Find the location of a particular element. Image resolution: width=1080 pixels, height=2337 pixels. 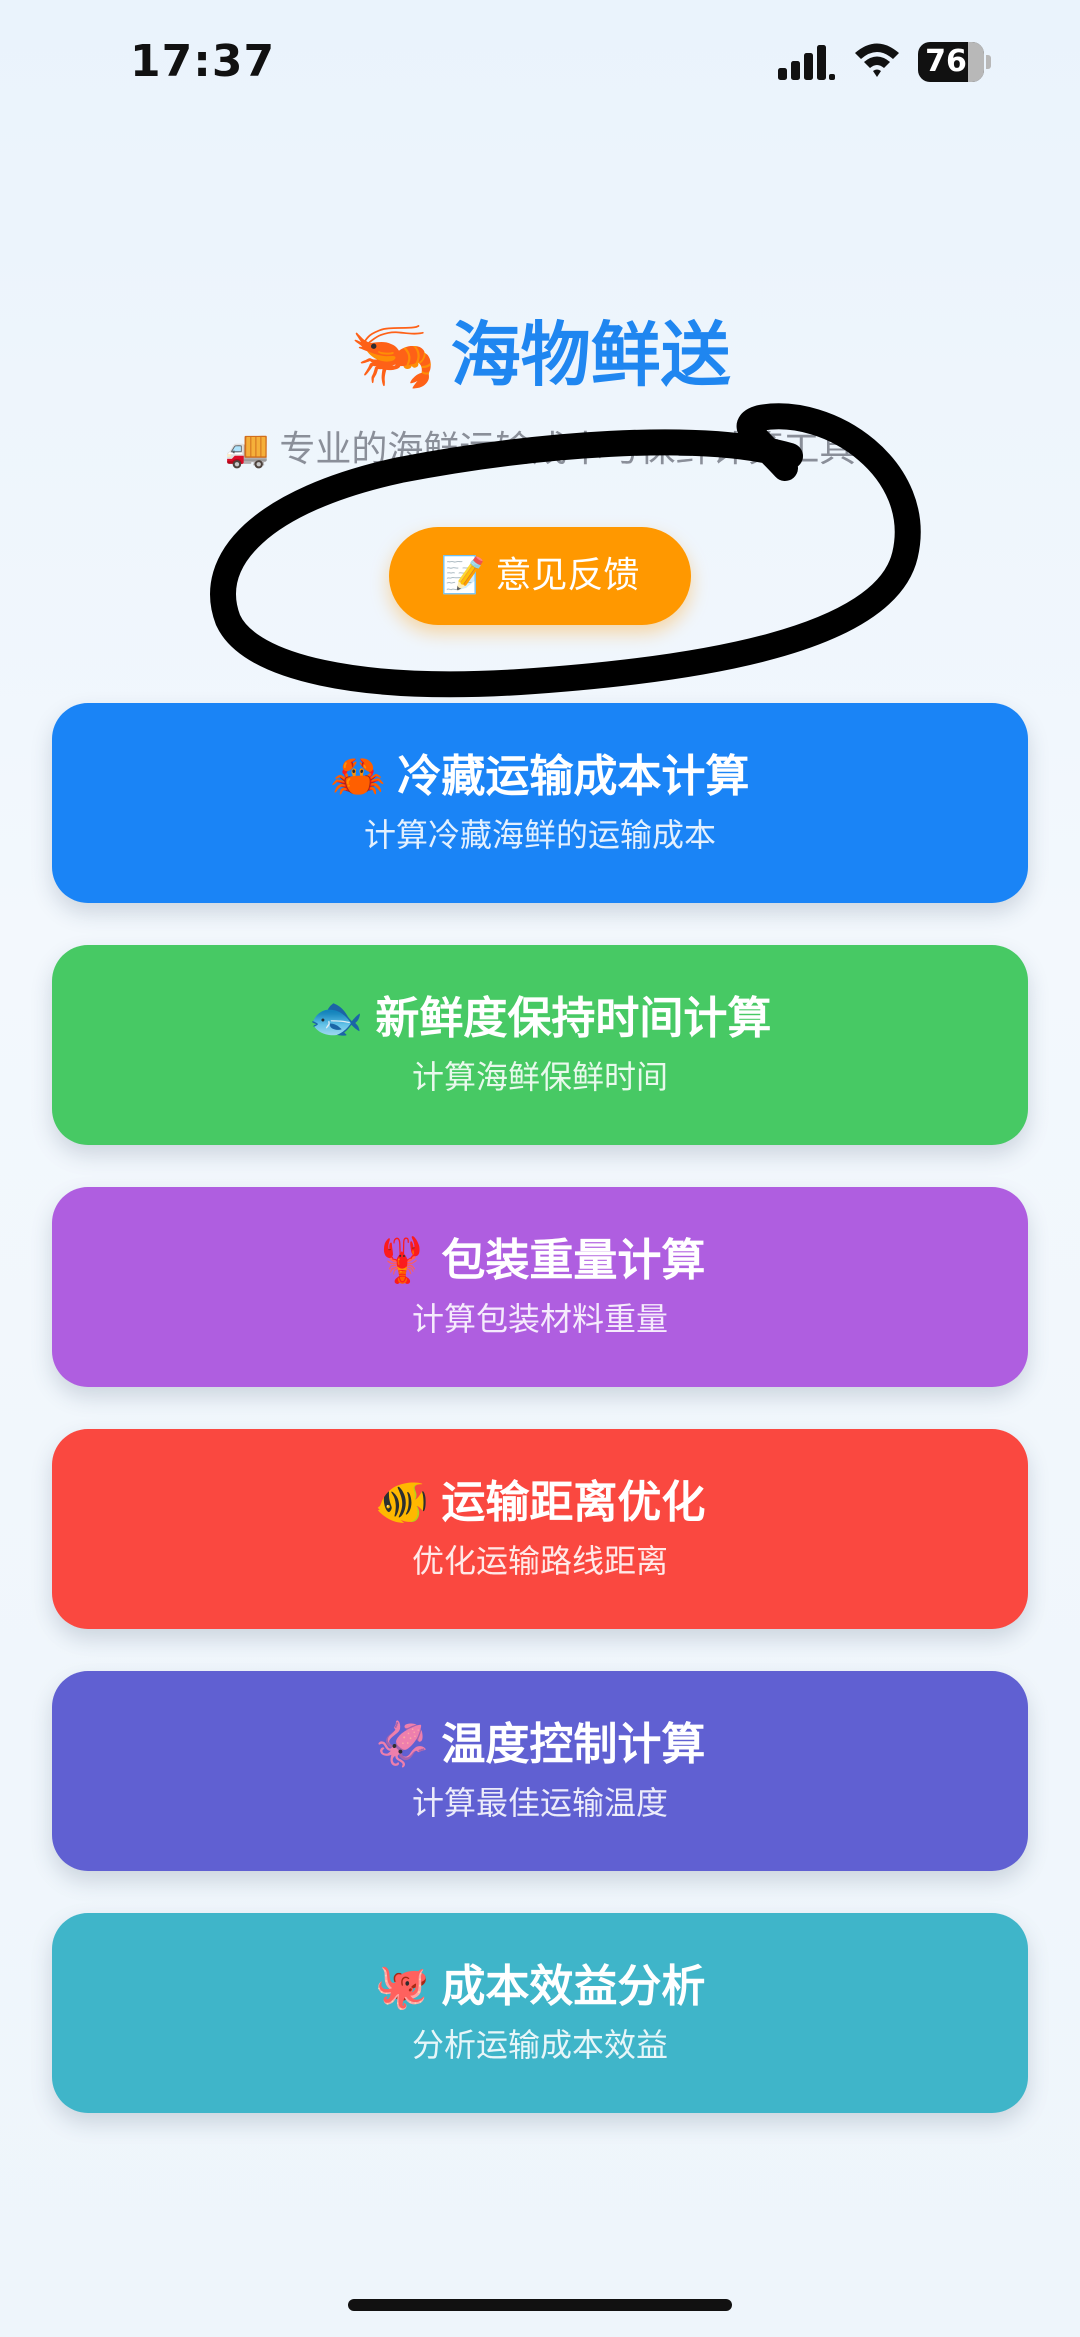

card-subtitle: 分析运输成本效益 is located at coordinates (539, 2045).